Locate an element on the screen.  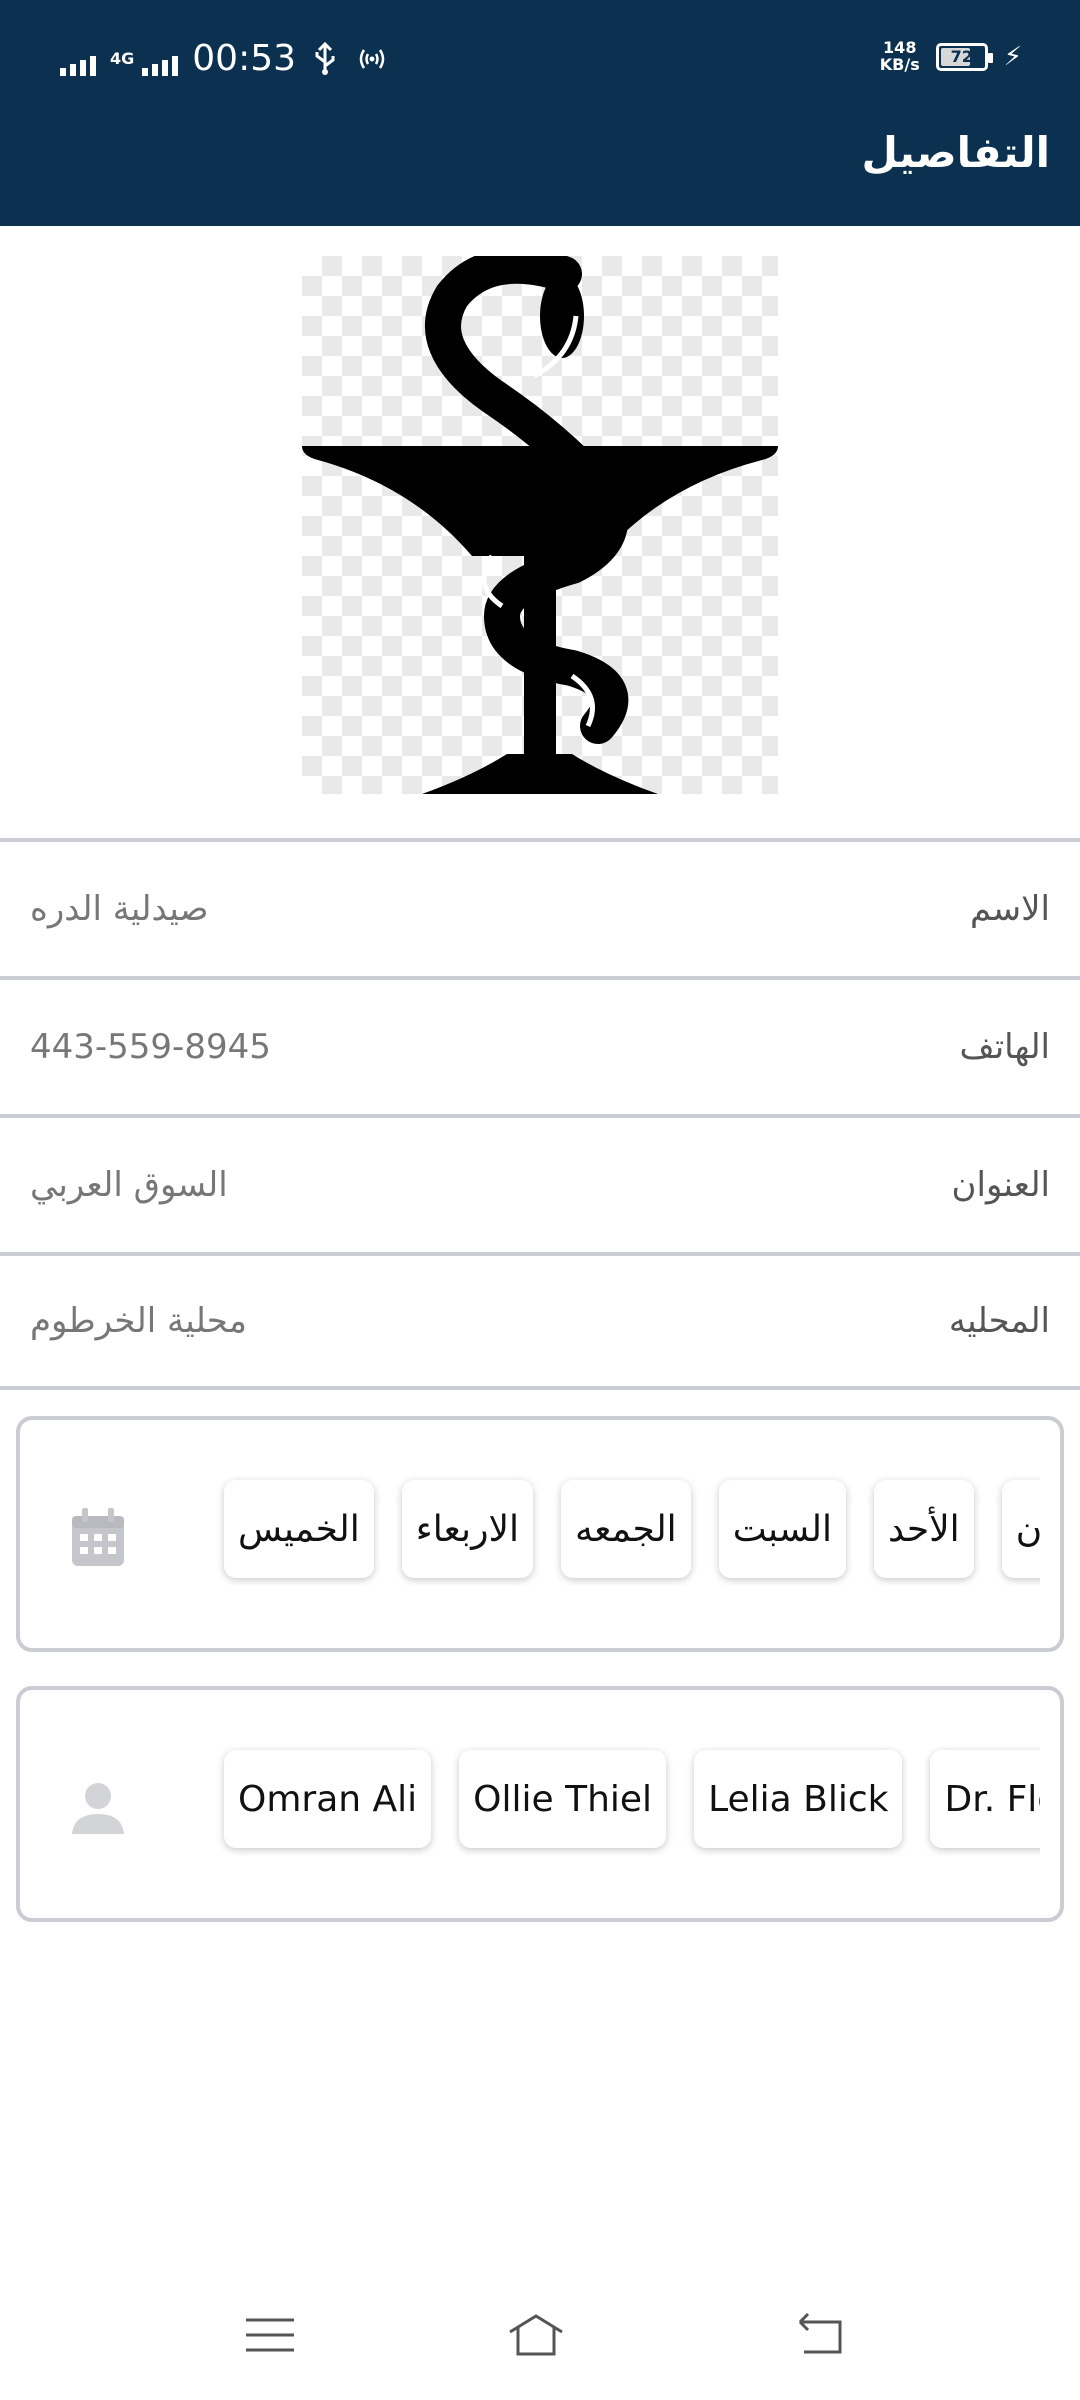
detail-label-locality: المحليه is located at coordinates (999, 1321).